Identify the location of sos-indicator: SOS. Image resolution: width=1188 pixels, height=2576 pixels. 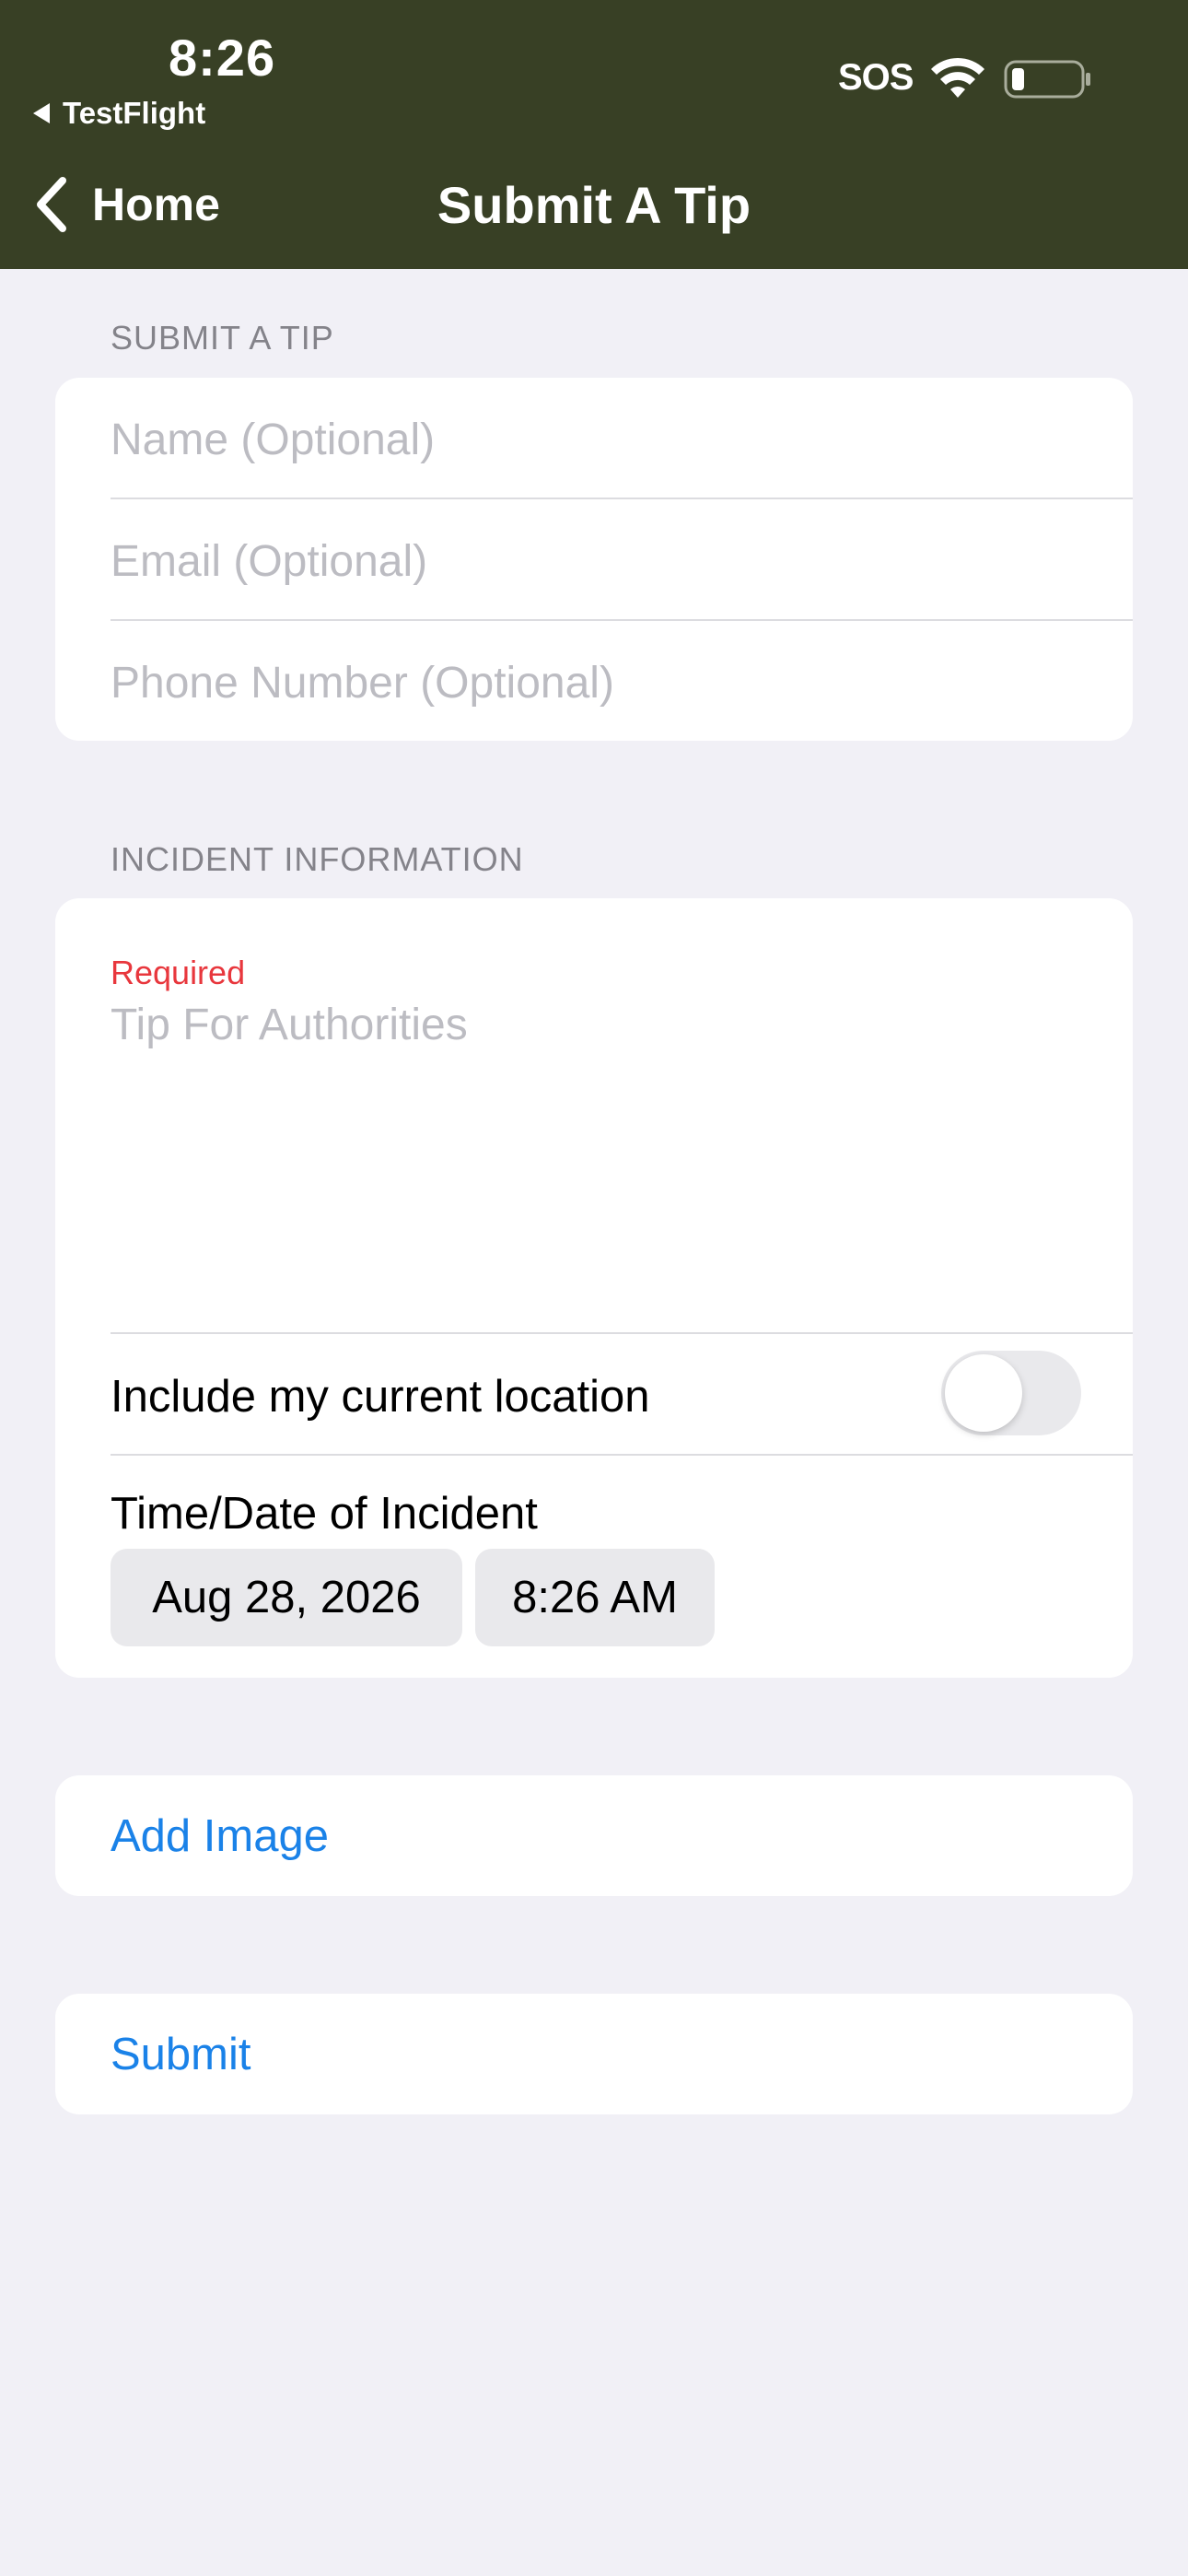
(876, 77).